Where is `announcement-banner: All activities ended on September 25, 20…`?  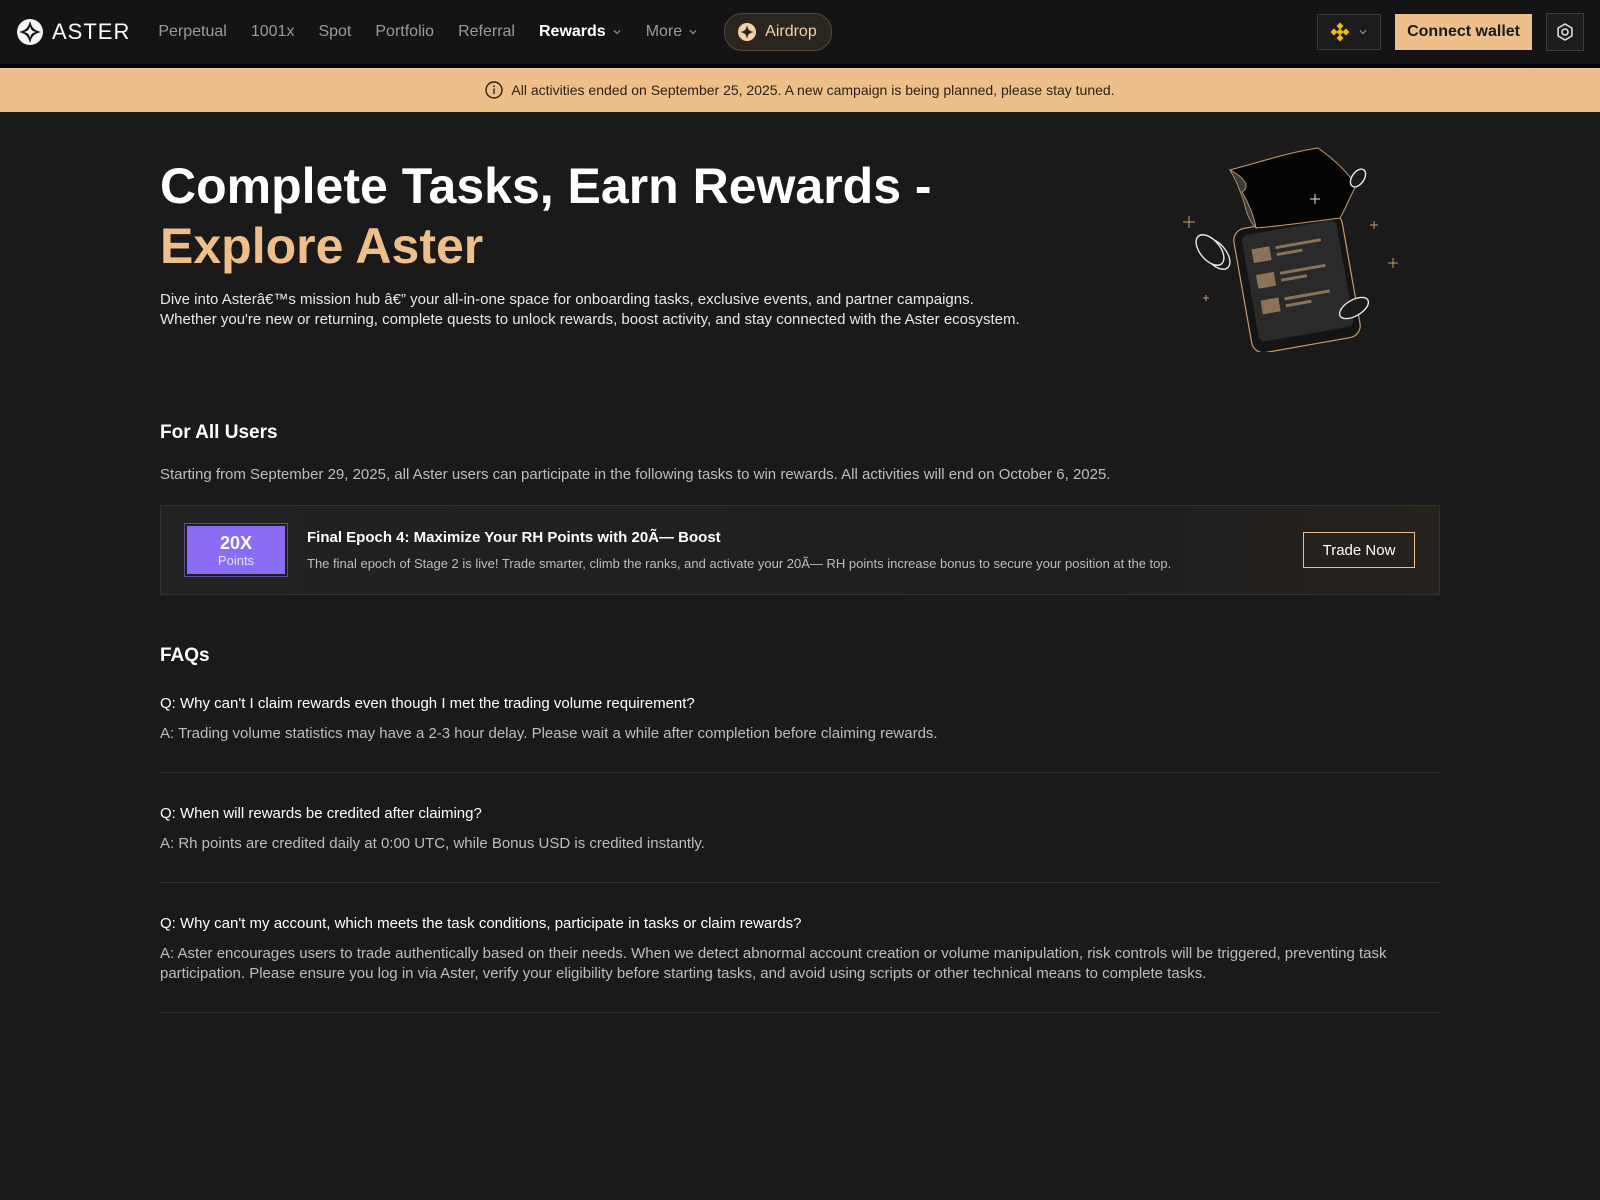 announcement-banner: All activities ended on September 25, 20… is located at coordinates (800, 90).